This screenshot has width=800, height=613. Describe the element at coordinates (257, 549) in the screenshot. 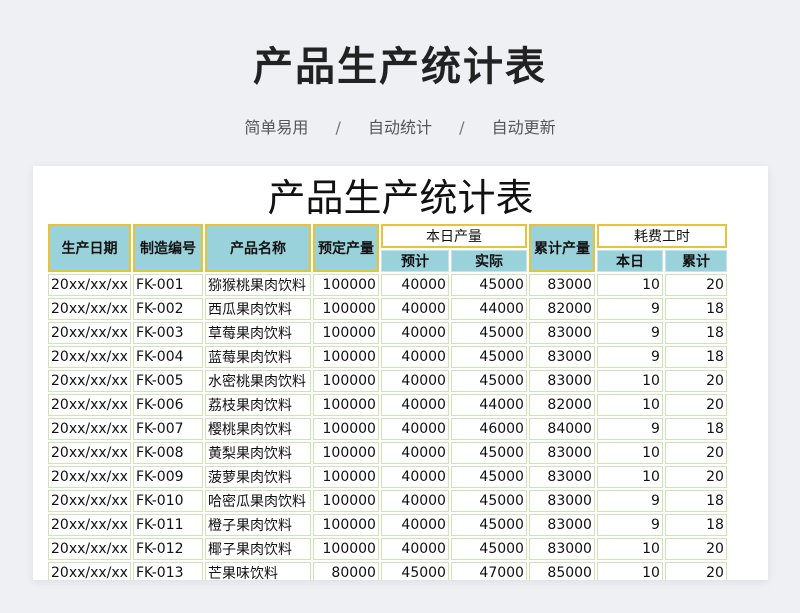

I see `name-cell: 椰子果肉饮料` at that location.